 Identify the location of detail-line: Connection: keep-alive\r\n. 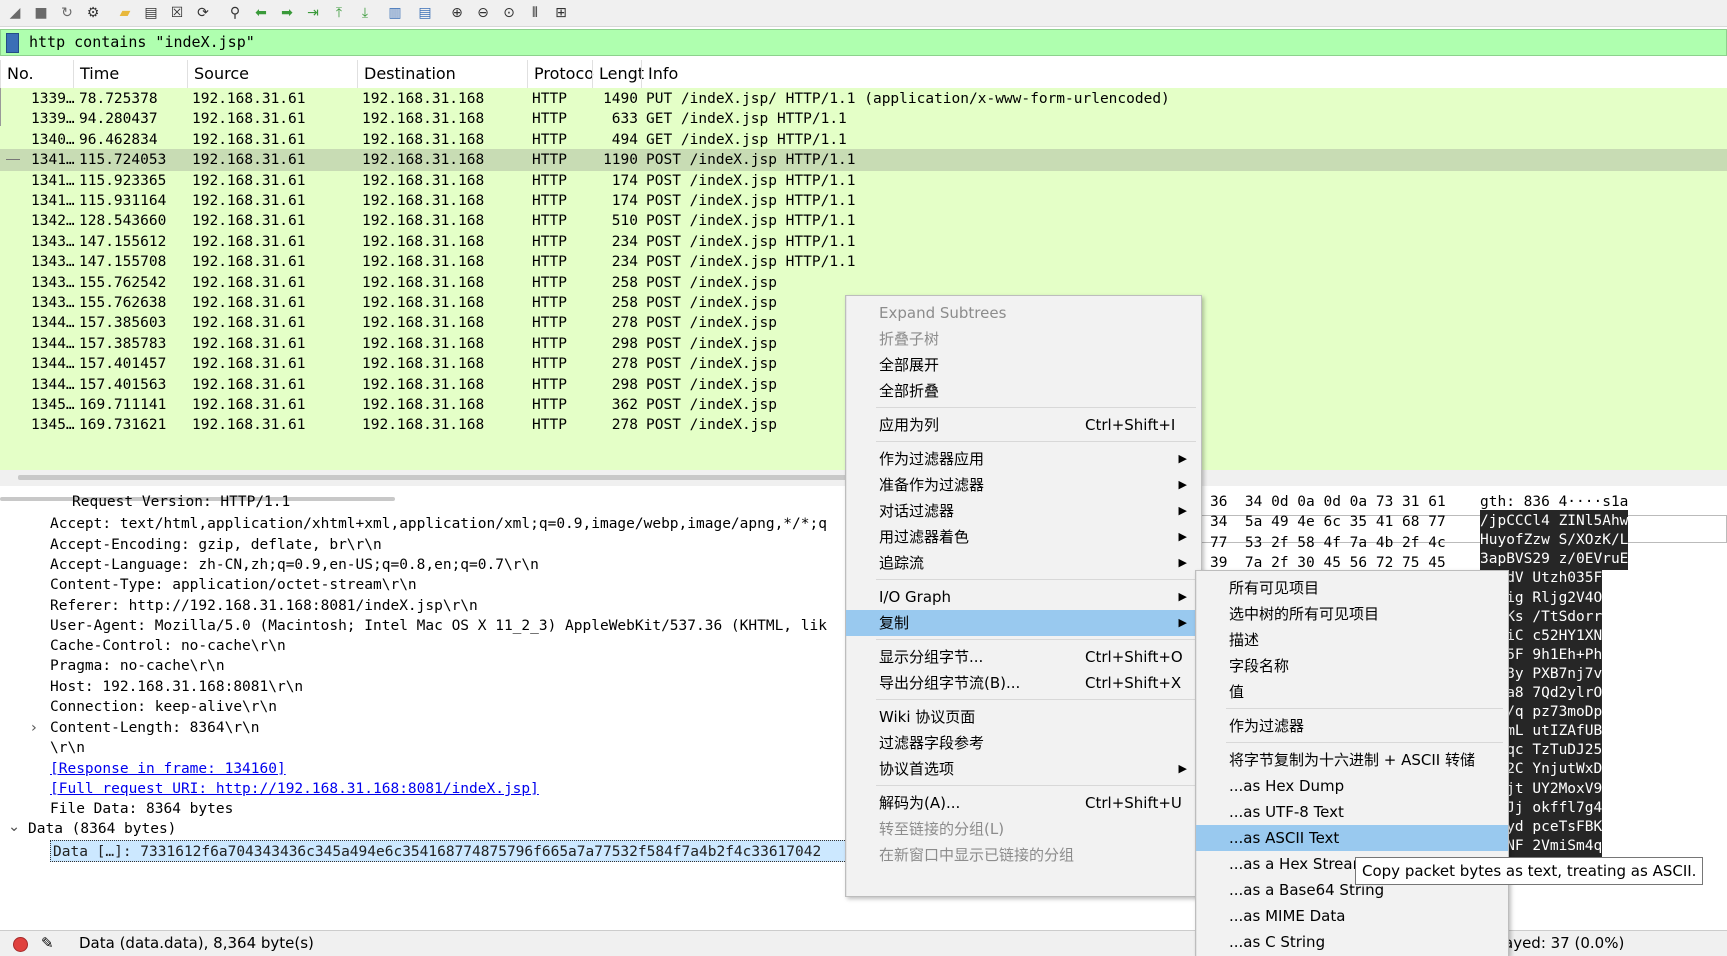
(163, 707).